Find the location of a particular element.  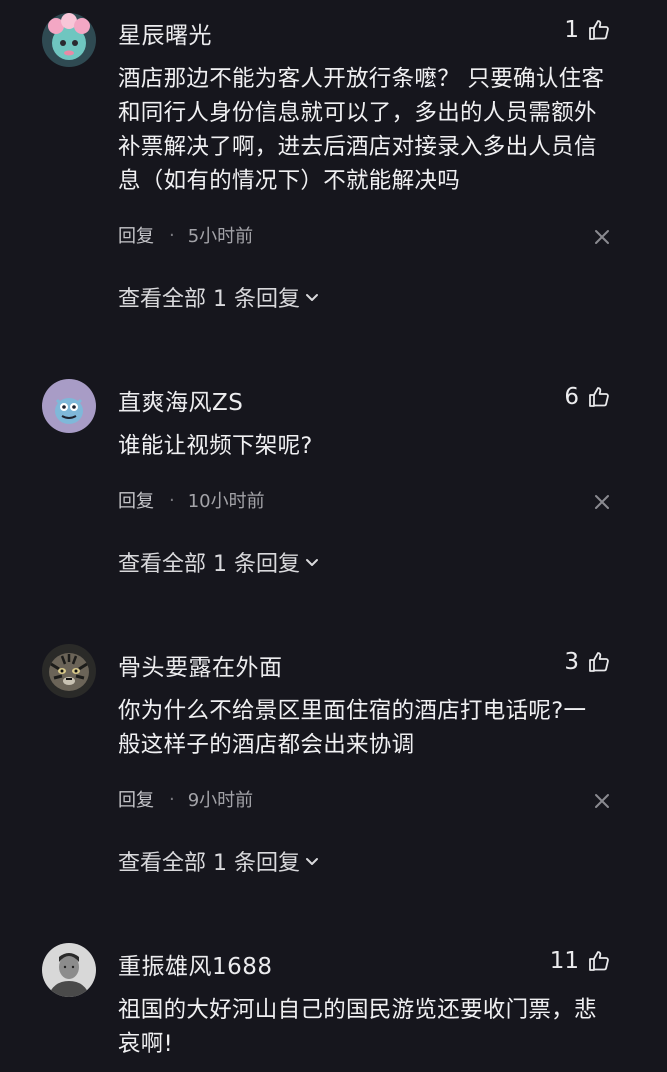

like-count: 3 is located at coordinates (571, 662).